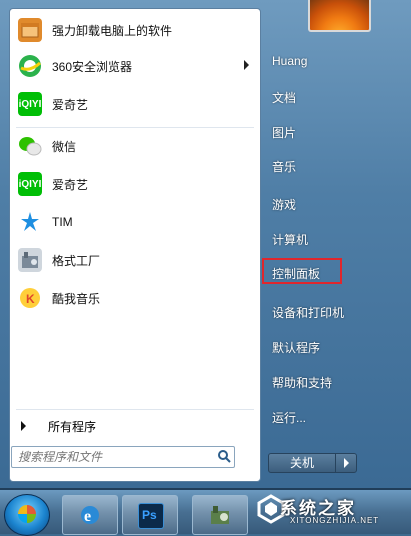  I want to click on watermark-url: XITONGZHIJIA.NET, so click(335, 520).